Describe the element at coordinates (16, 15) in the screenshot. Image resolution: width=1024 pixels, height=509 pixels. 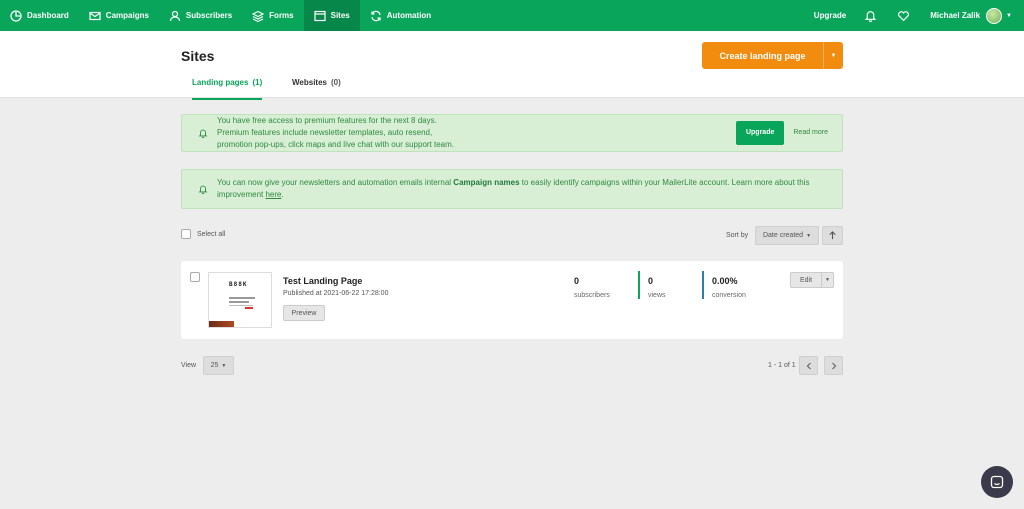
I see `dashboard-icon` at that location.